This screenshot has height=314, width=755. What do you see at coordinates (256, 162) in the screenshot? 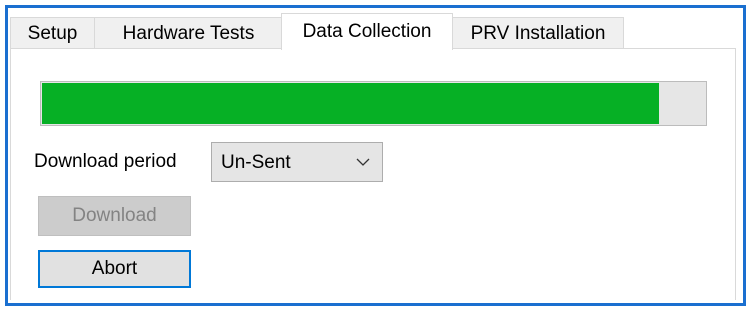
I see `download-period-selected-value: Un-Sent` at bounding box center [256, 162].